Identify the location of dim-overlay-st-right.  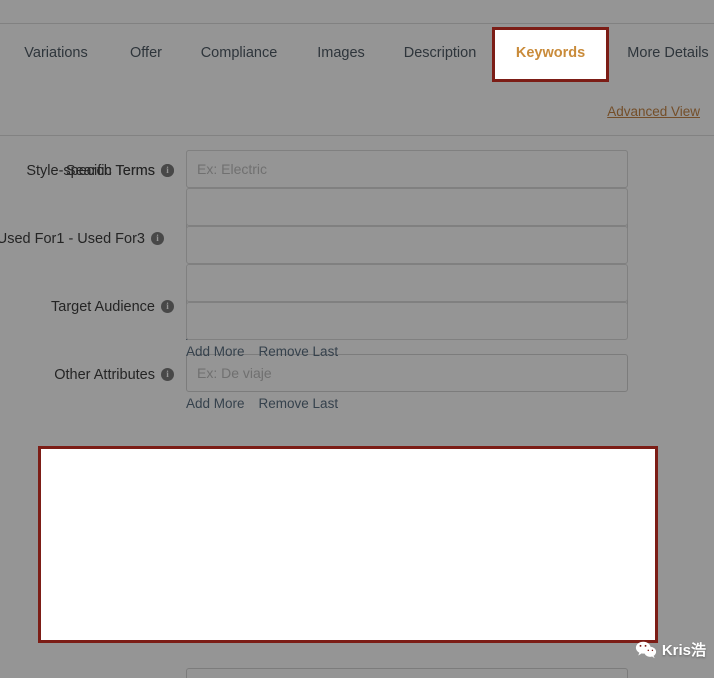
(686, 544).